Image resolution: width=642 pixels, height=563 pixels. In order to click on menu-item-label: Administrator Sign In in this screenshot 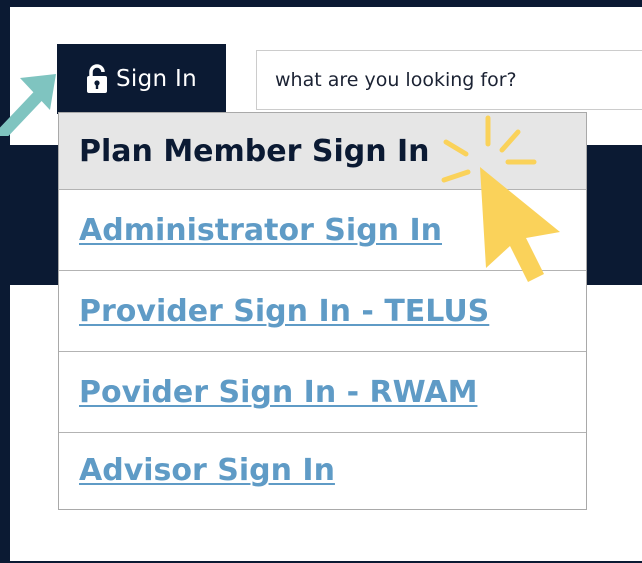, I will do `click(260, 230)`.